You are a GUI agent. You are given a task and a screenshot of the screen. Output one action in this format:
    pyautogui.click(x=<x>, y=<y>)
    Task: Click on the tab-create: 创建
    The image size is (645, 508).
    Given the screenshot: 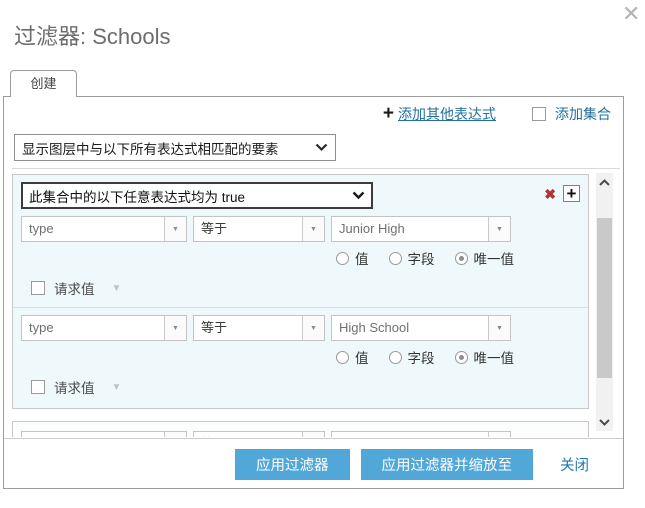 What is the action you would take?
    pyautogui.click(x=43, y=83)
    